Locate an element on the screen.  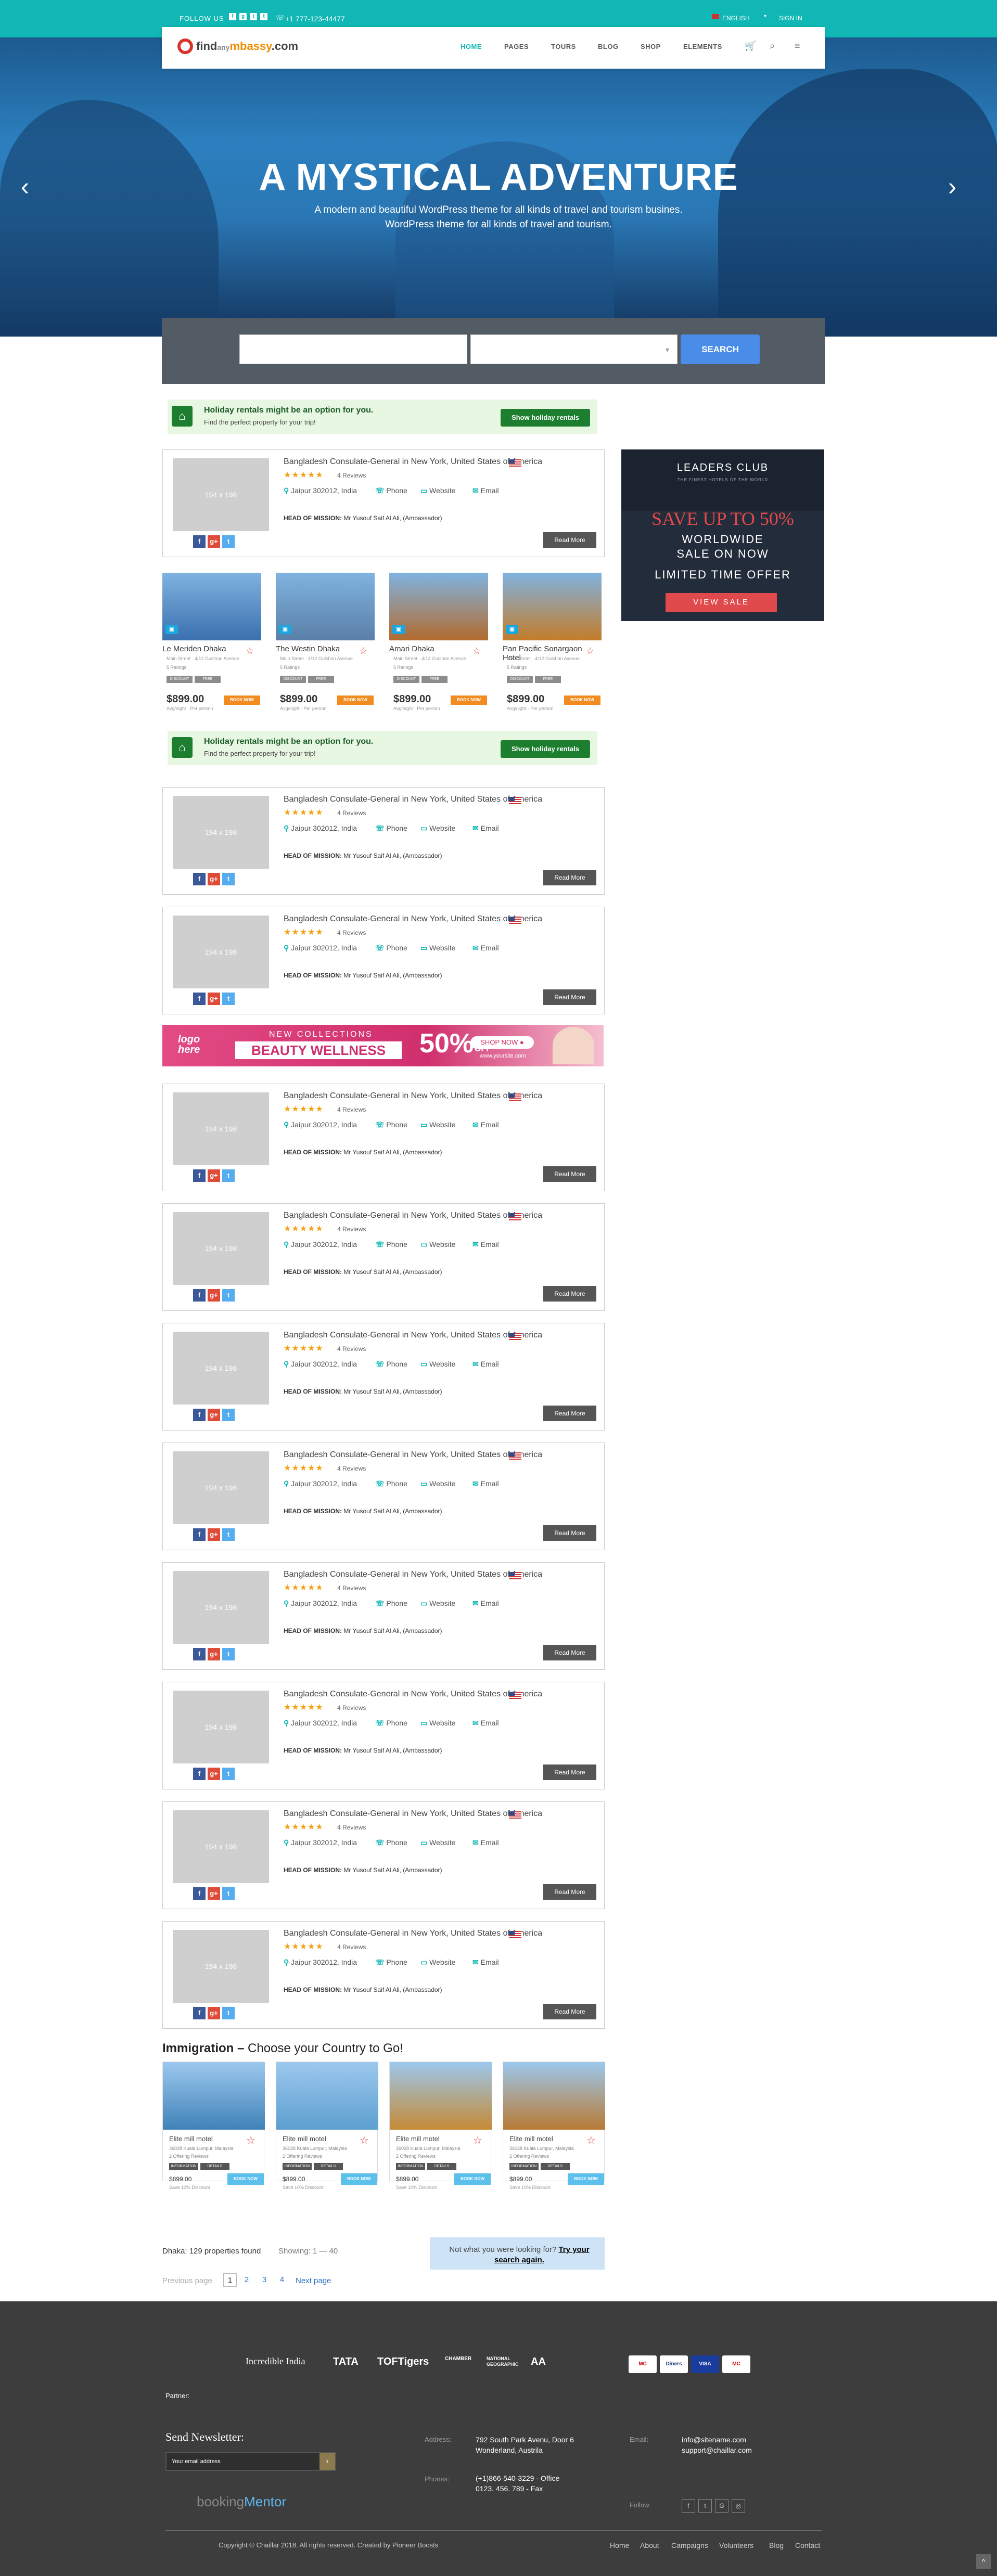
partner-logo-natgeo: NATIONAL GEOGRAPHIC is located at coordinates (503, 2361).